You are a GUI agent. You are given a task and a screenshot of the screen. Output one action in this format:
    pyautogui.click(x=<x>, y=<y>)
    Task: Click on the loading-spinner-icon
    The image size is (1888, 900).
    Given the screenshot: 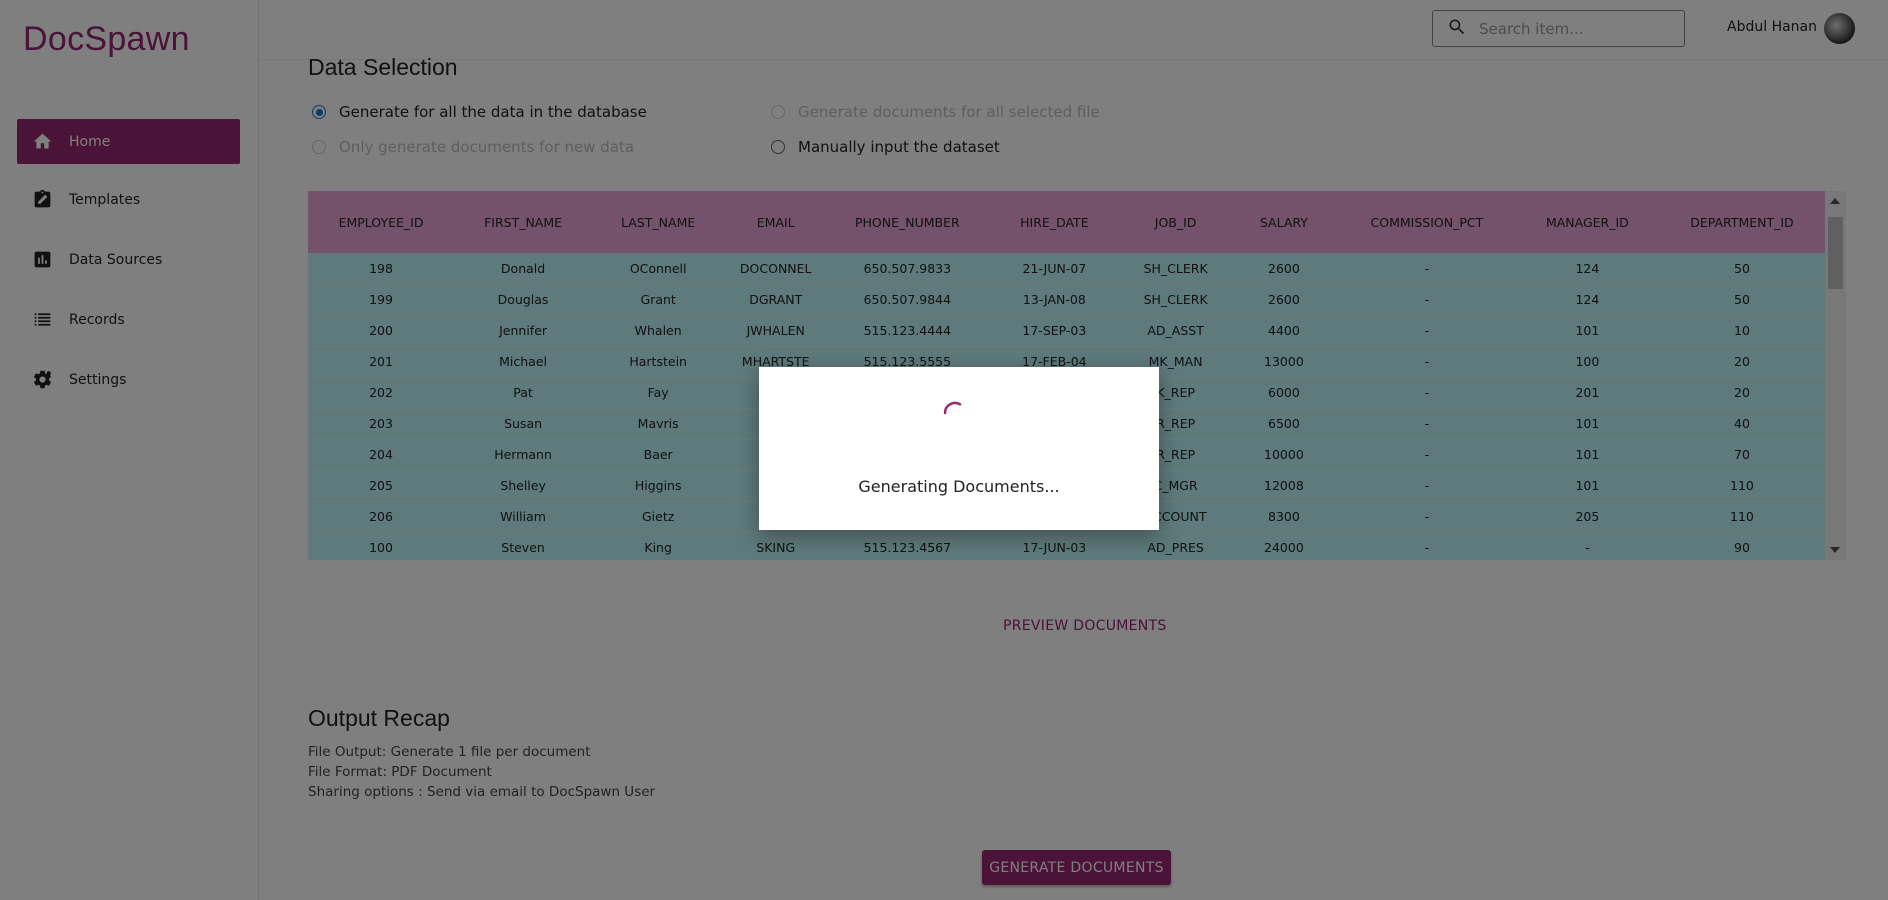 What is the action you would take?
    pyautogui.click(x=952, y=408)
    